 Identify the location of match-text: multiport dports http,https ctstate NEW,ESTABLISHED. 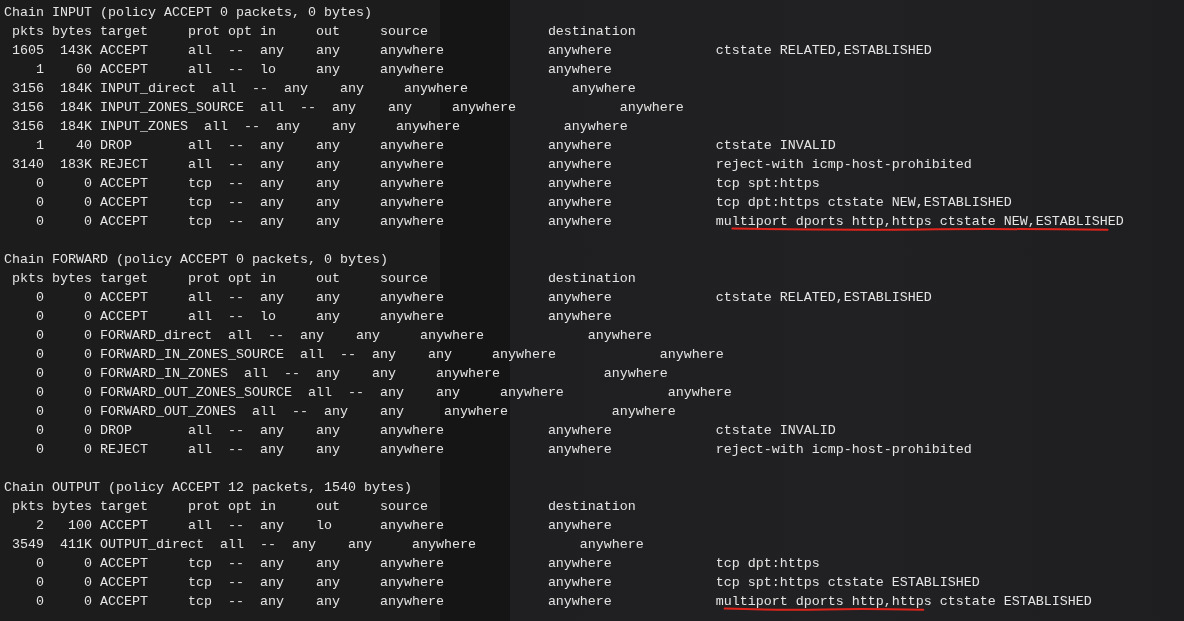
(919, 222).